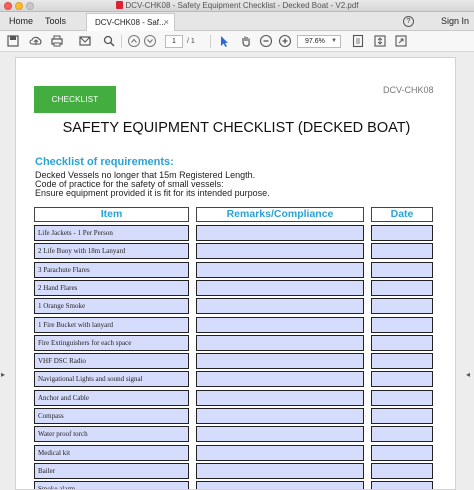  I want to click on help-button: ?, so click(408, 21).